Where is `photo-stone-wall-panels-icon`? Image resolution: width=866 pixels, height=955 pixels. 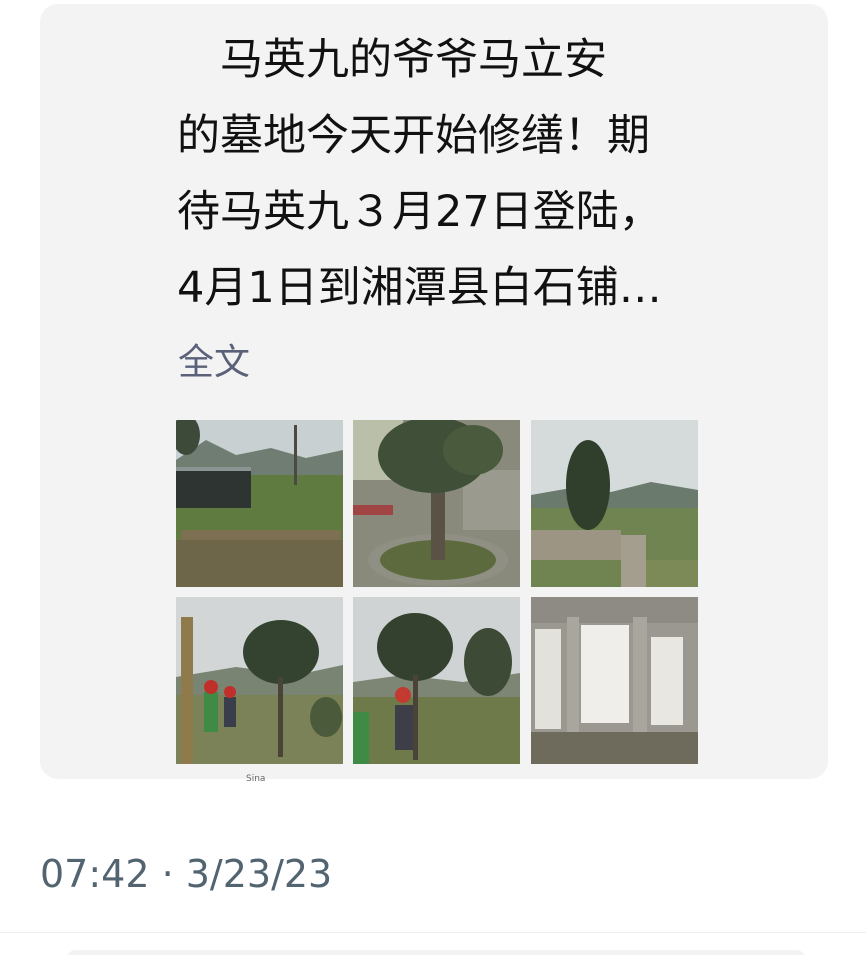
photo-stone-wall-panels-icon is located at coordinates (614, 680).